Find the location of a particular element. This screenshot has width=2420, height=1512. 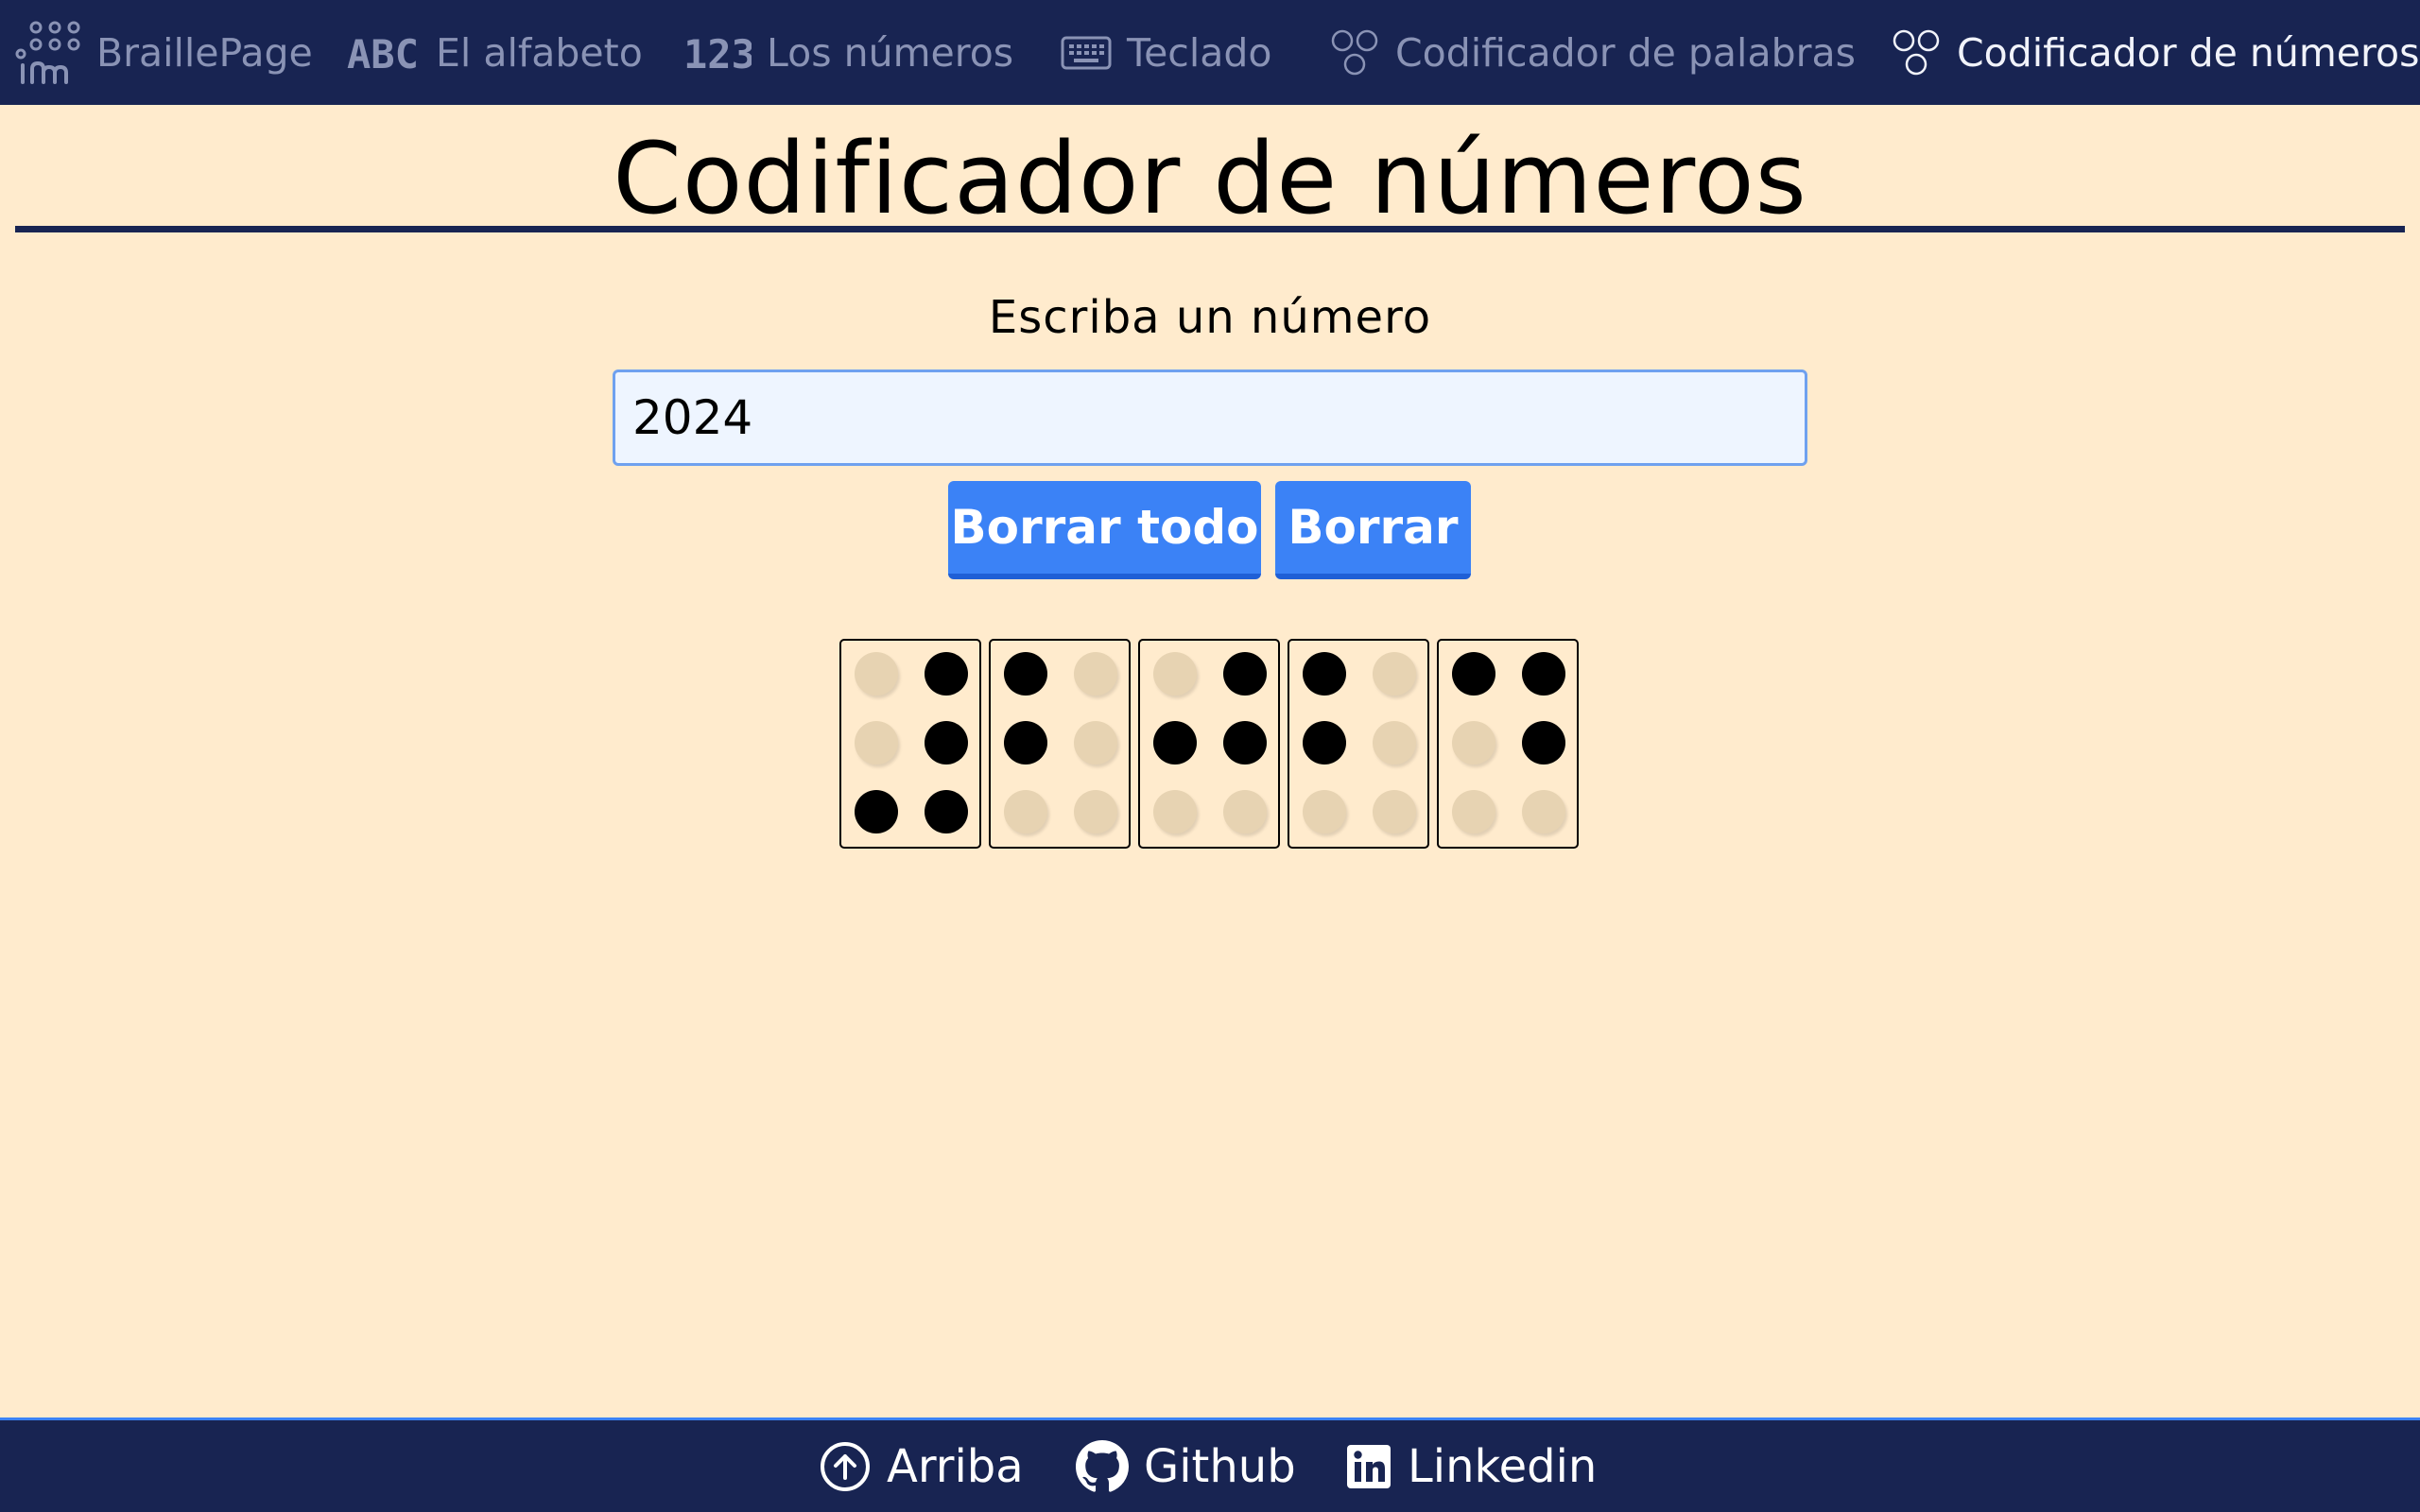

github-icon is located at coordinates (1103, 1466).